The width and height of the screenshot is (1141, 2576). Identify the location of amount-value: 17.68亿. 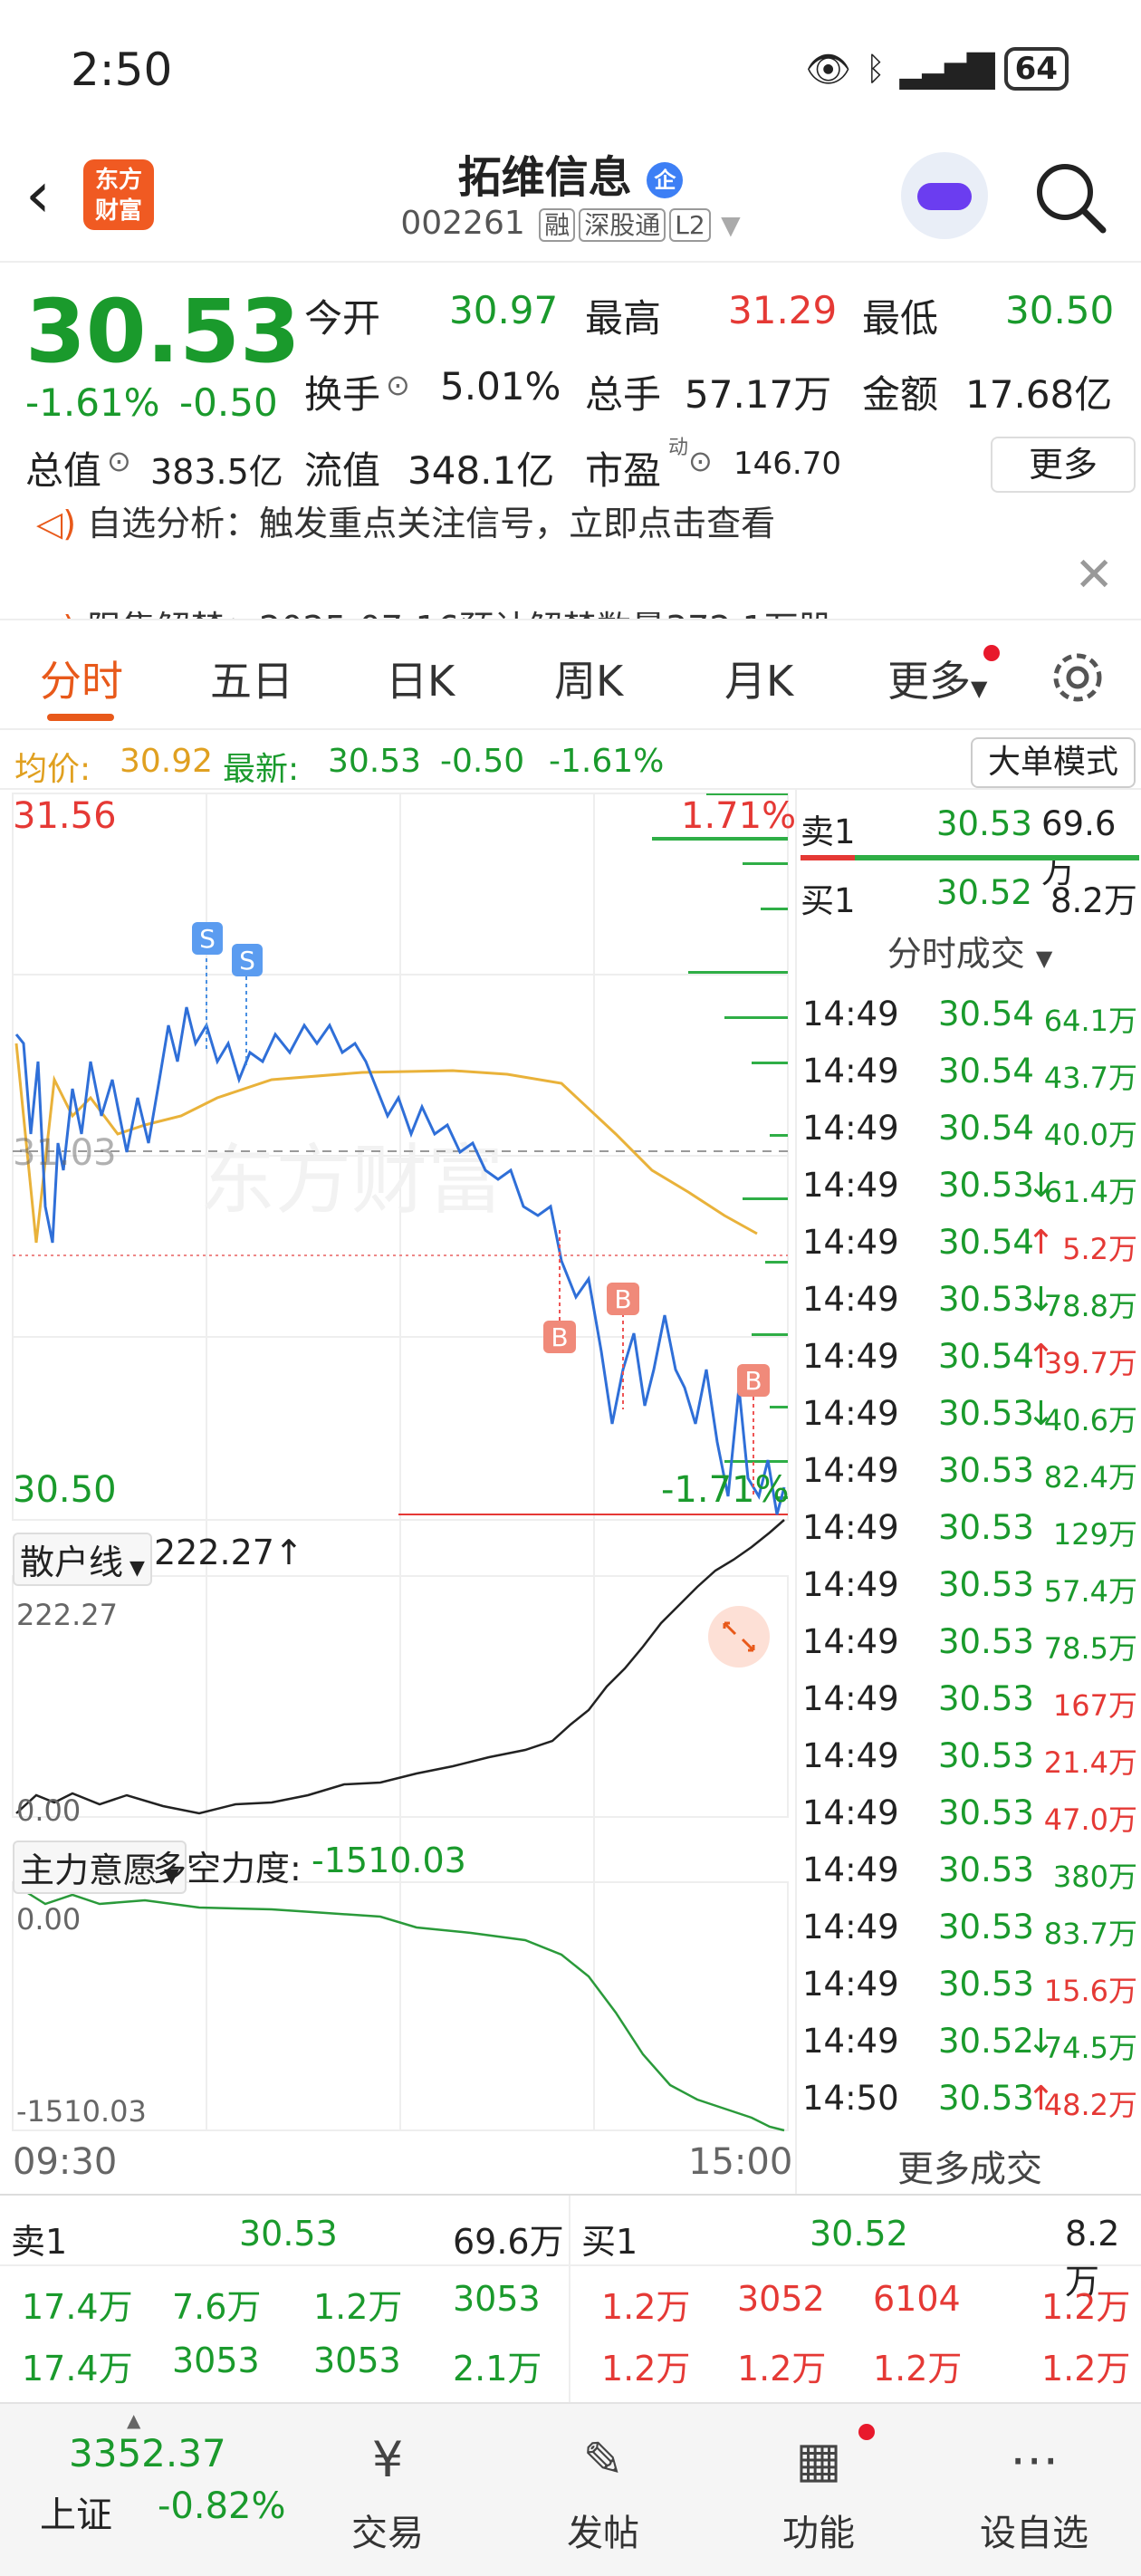
(1039, 394).